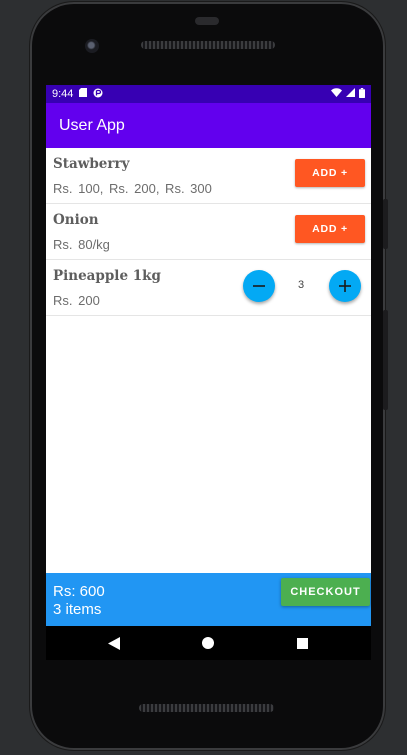 Image resolution: width=407 pixels, height=755 pixels. I want to click on earpiece, so click(207, 21).